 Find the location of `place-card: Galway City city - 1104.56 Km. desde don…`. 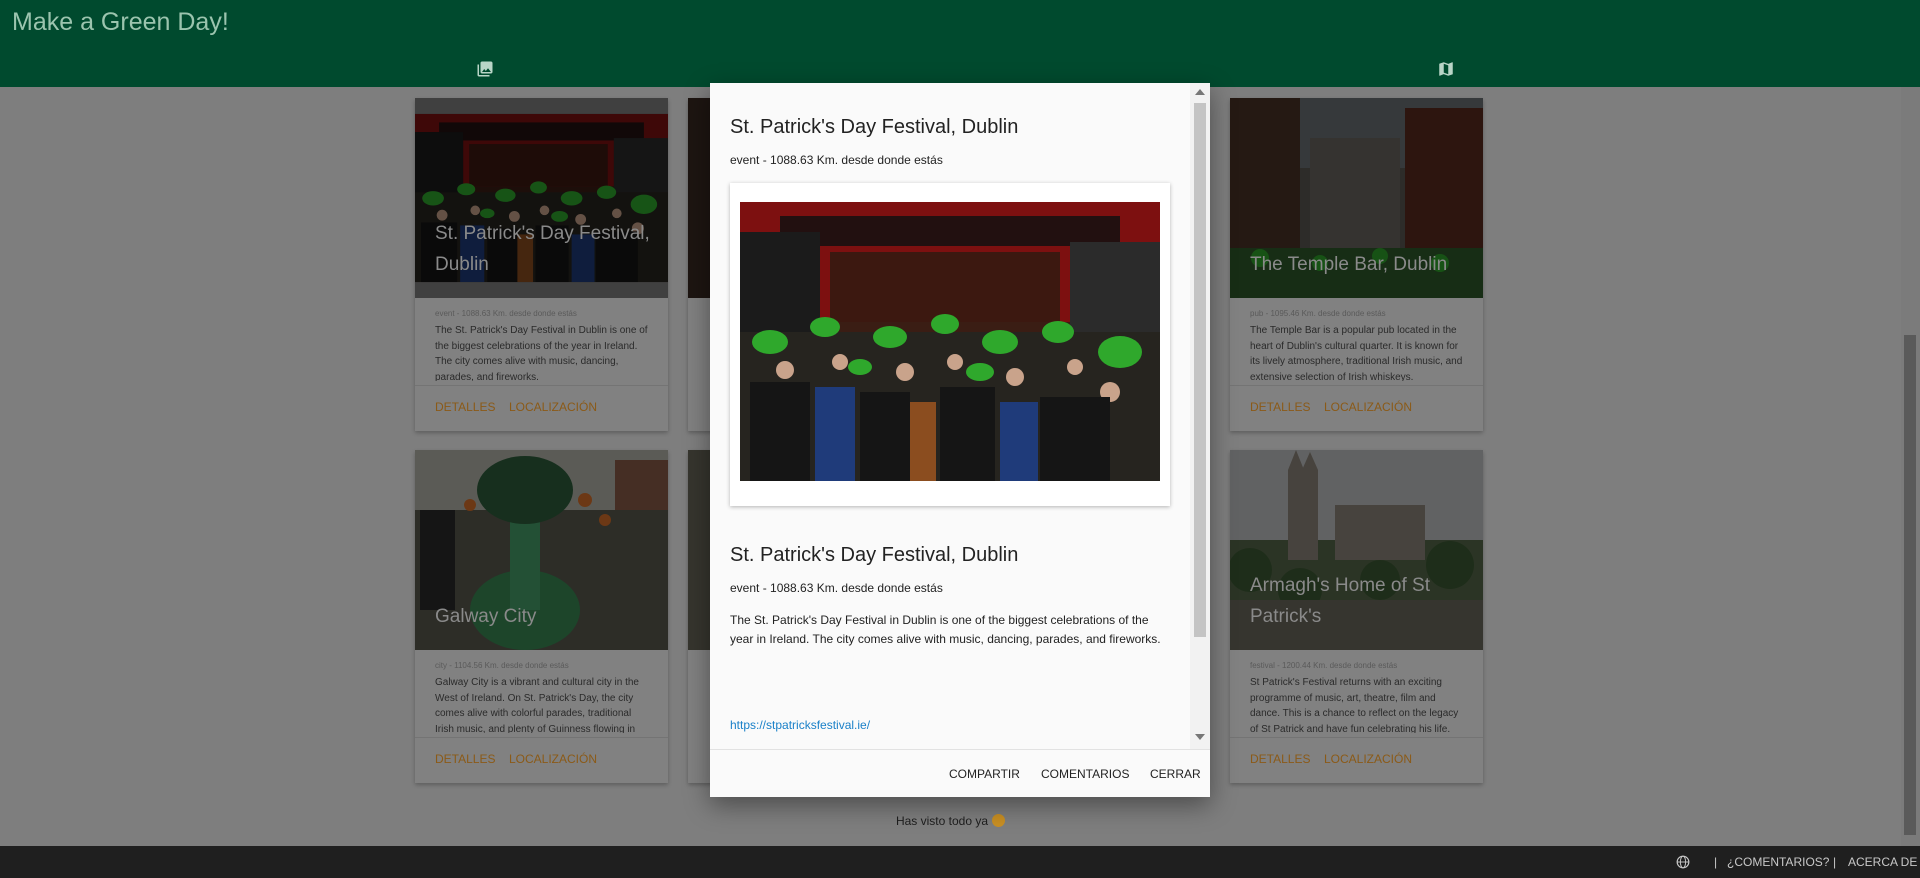

place-card: Galway City city - 1104.56 Km. desde don… is located at coordinates (541, 616).